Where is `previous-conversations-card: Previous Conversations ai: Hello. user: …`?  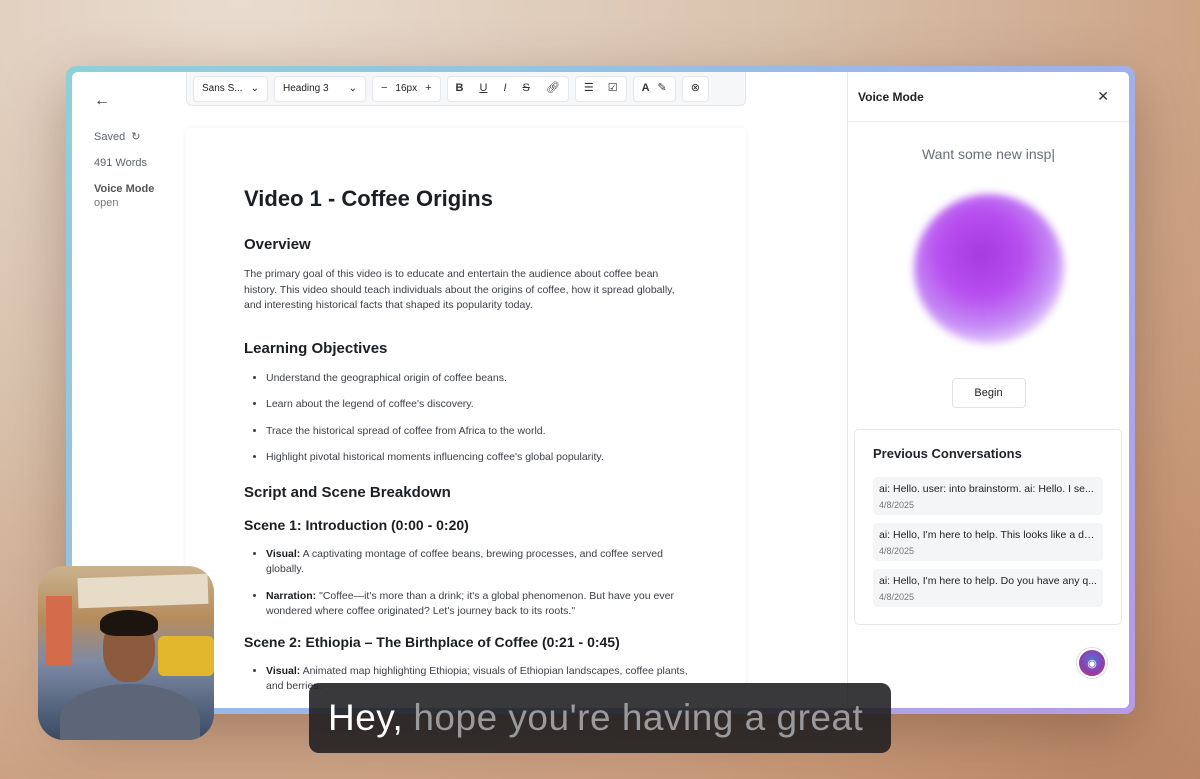 previous-conversations-card: Previous Conversations ai: Hello. user: … is located at coordinates (988, 527).